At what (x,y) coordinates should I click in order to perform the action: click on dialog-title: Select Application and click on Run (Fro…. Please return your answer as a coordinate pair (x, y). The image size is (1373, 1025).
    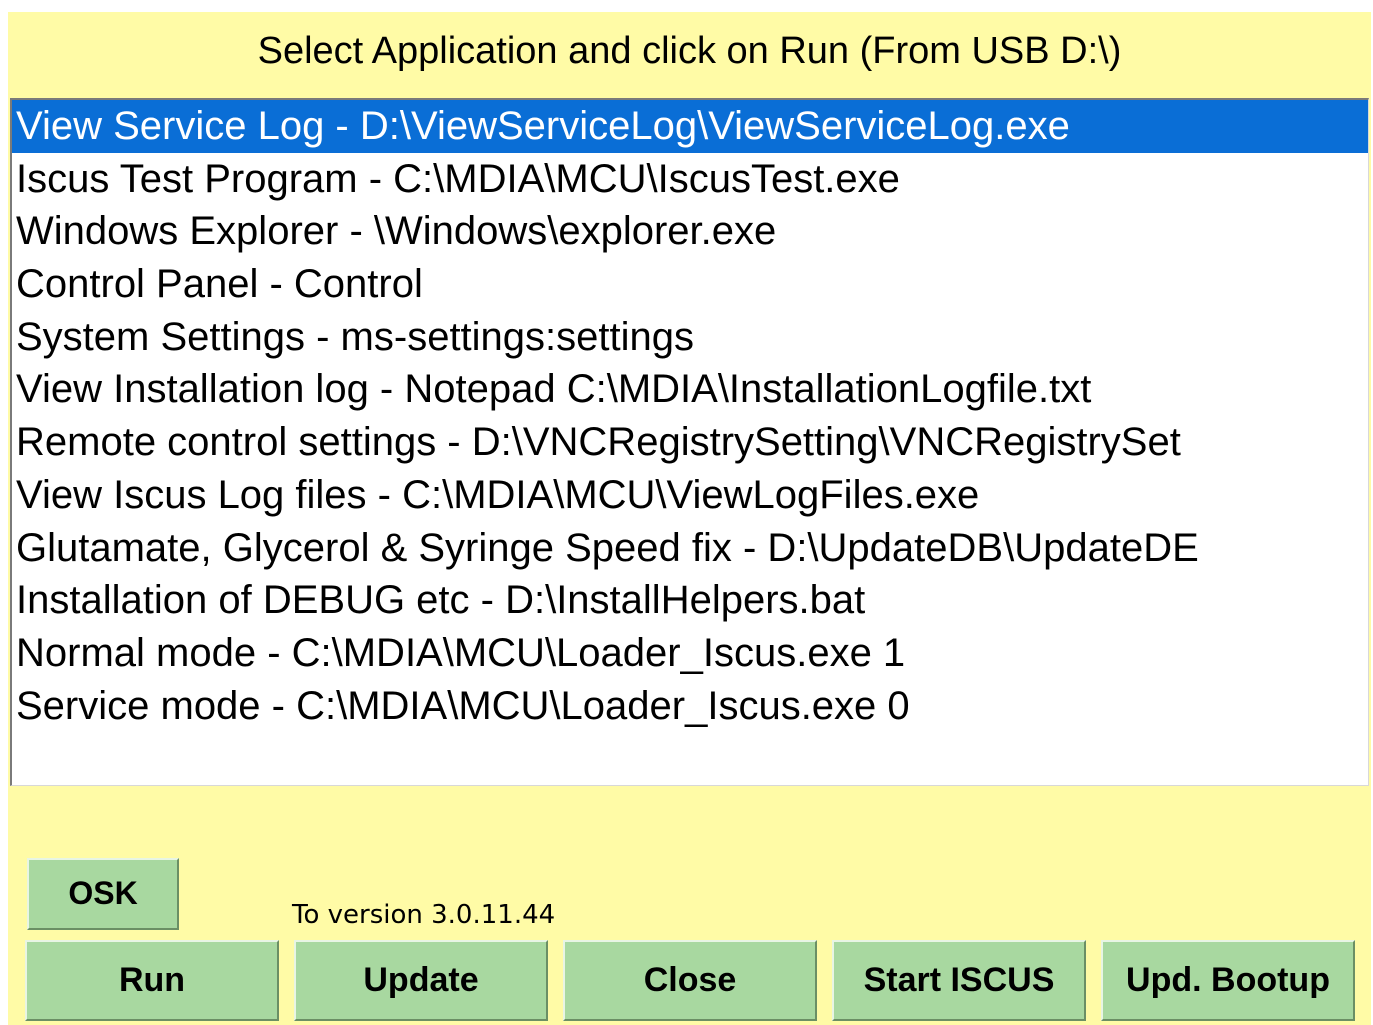
    Looking at the image, I should click on (689, 51).